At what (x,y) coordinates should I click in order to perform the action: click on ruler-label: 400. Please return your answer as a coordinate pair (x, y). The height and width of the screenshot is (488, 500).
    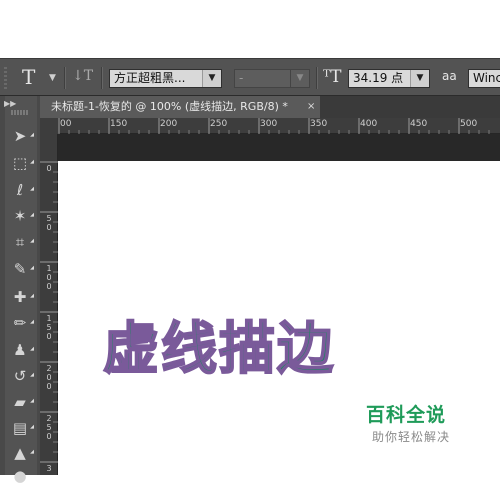
    Looking at the image, I should click on (369, 124).